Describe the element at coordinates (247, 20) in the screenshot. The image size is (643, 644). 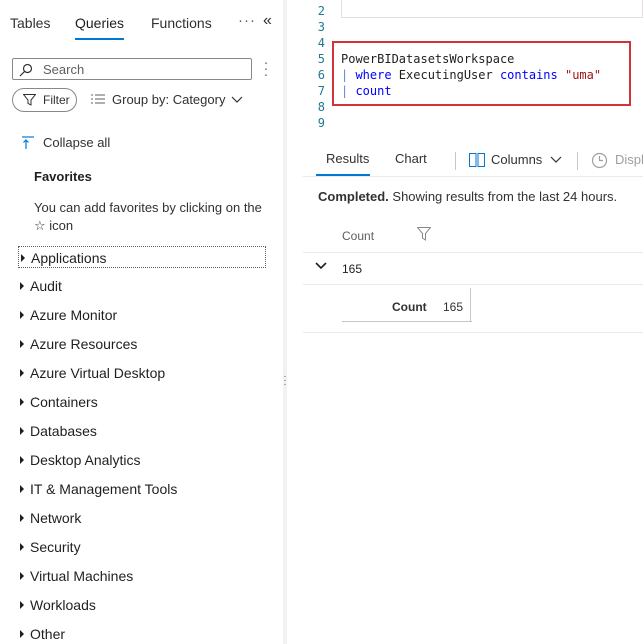
I see `more-options-icon: ···` at that location.